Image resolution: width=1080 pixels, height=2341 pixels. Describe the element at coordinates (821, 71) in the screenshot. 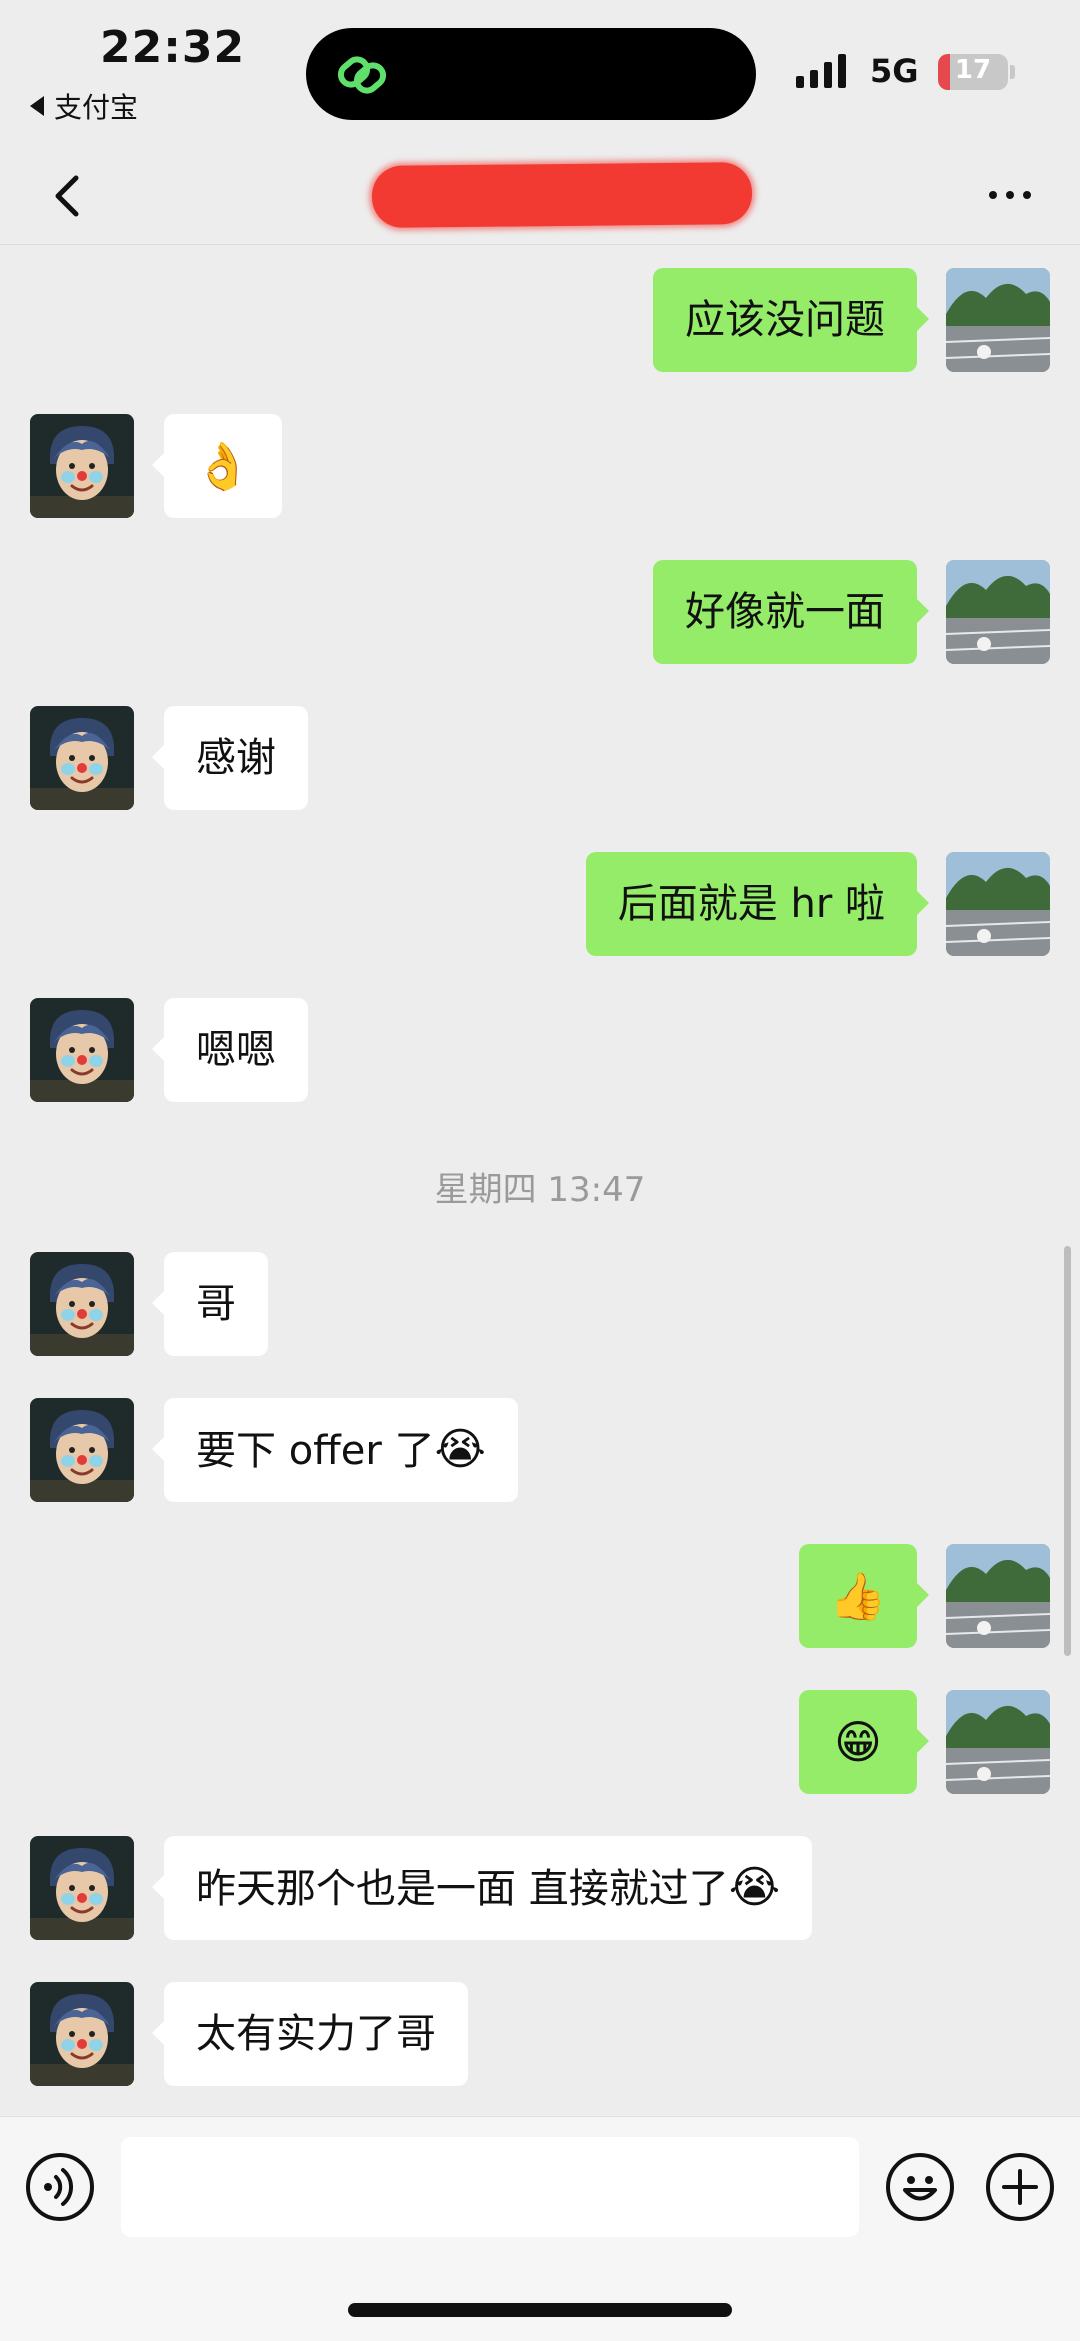

I see `signal-icon` at that location.